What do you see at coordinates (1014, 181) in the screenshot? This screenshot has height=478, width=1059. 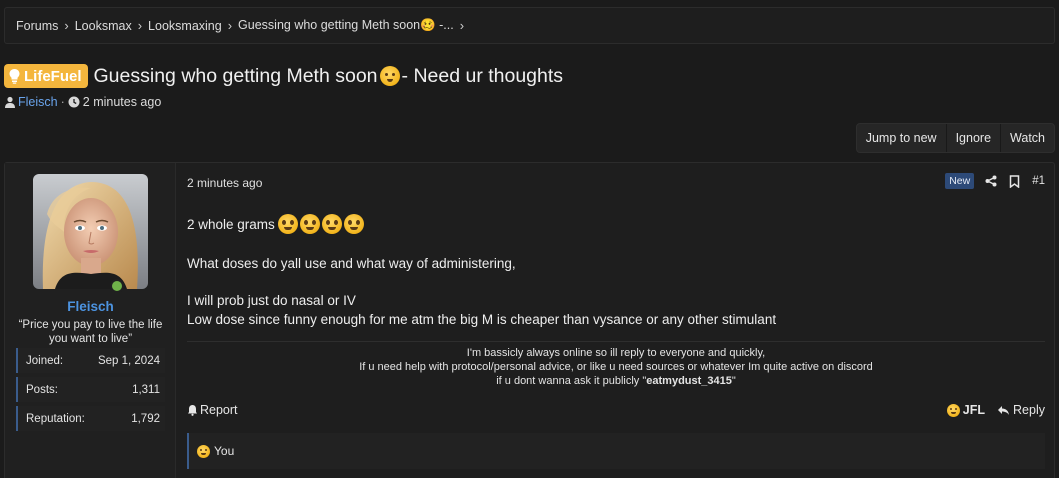 I see `bookmark-icon` at bounding box center [1014, 181].